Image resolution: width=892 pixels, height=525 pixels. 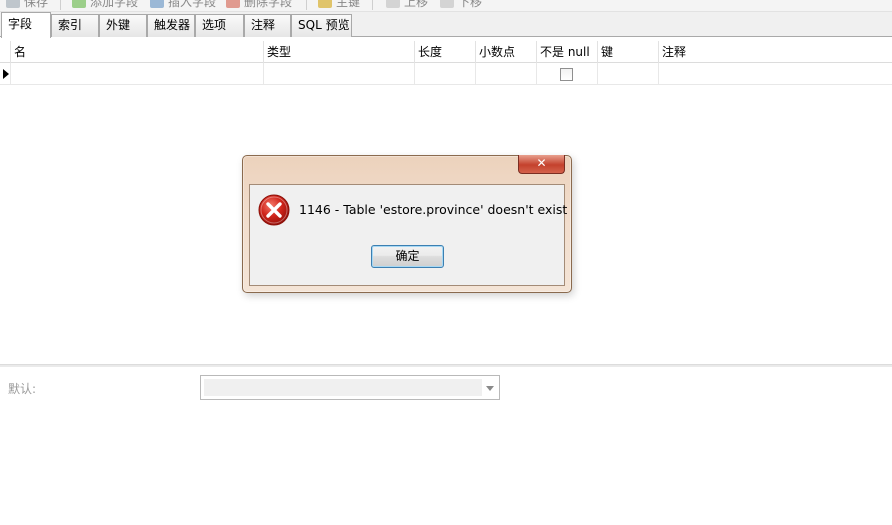 What do you see at coordinates (219, 25) in the screenshot?
I see `tab-options: 选项` at bounding box center [219, 25].